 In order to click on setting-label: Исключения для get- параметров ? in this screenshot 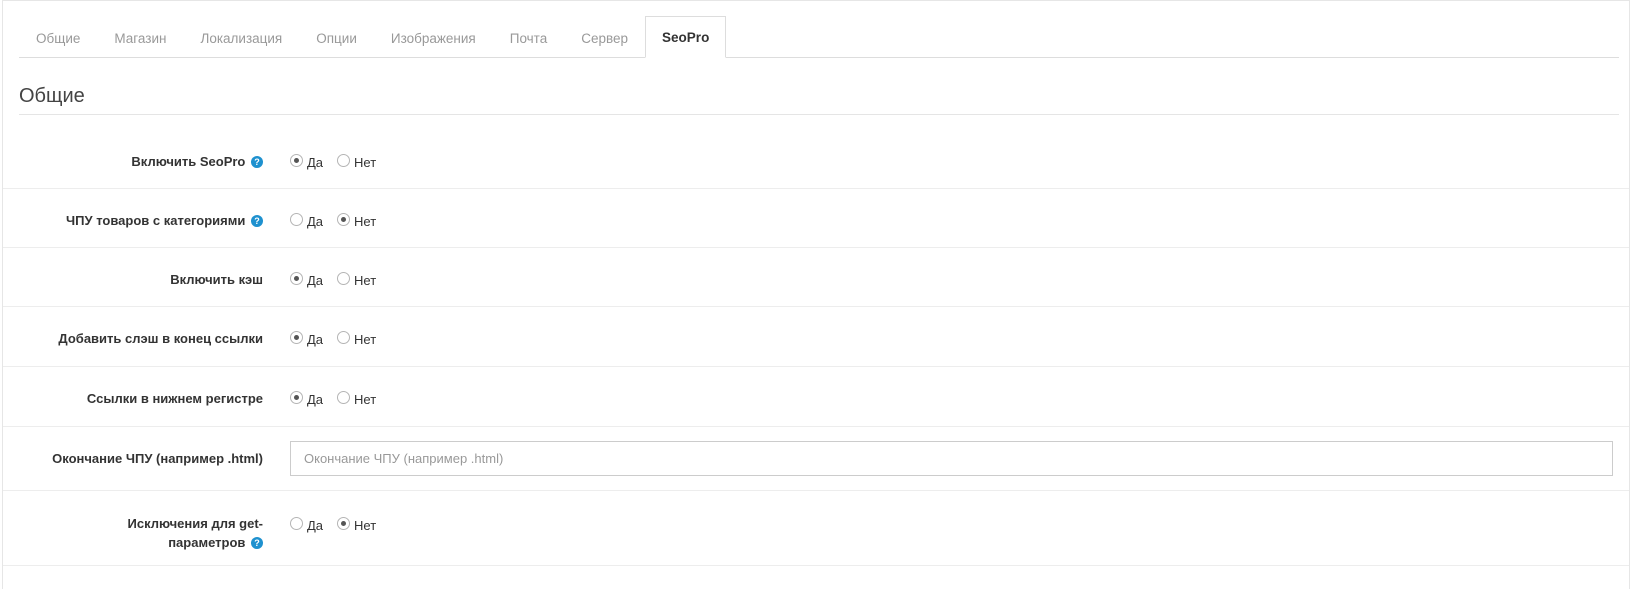, I will do `click(133, 533)`.